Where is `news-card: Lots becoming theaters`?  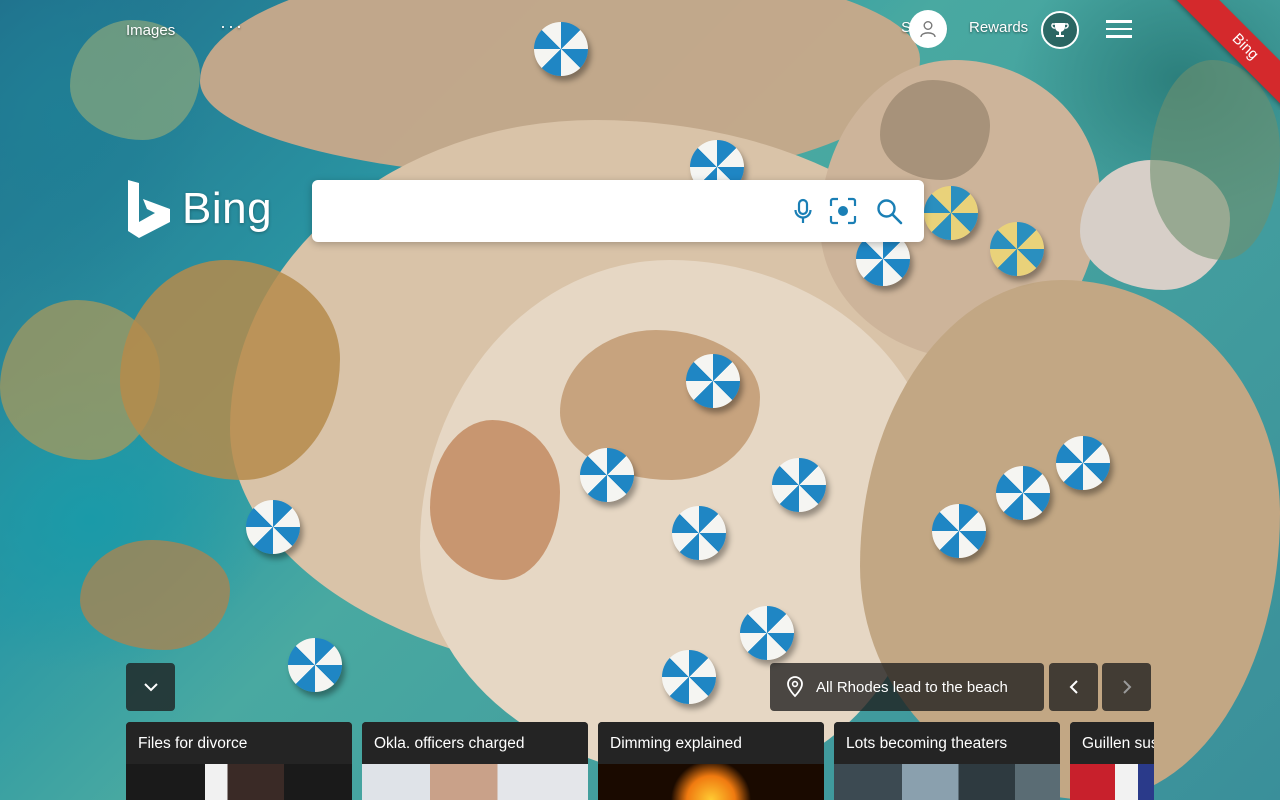 news-card: Lots becoming theaters is located at coordinates (947, 761).